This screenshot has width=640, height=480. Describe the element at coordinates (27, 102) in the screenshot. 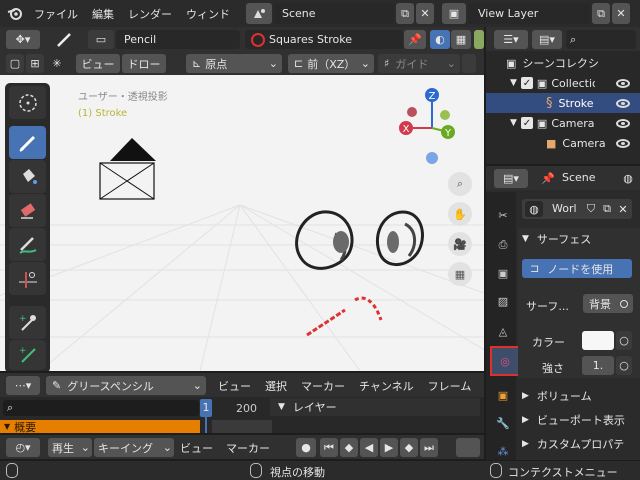

I see `select-tool-icon` at that location.